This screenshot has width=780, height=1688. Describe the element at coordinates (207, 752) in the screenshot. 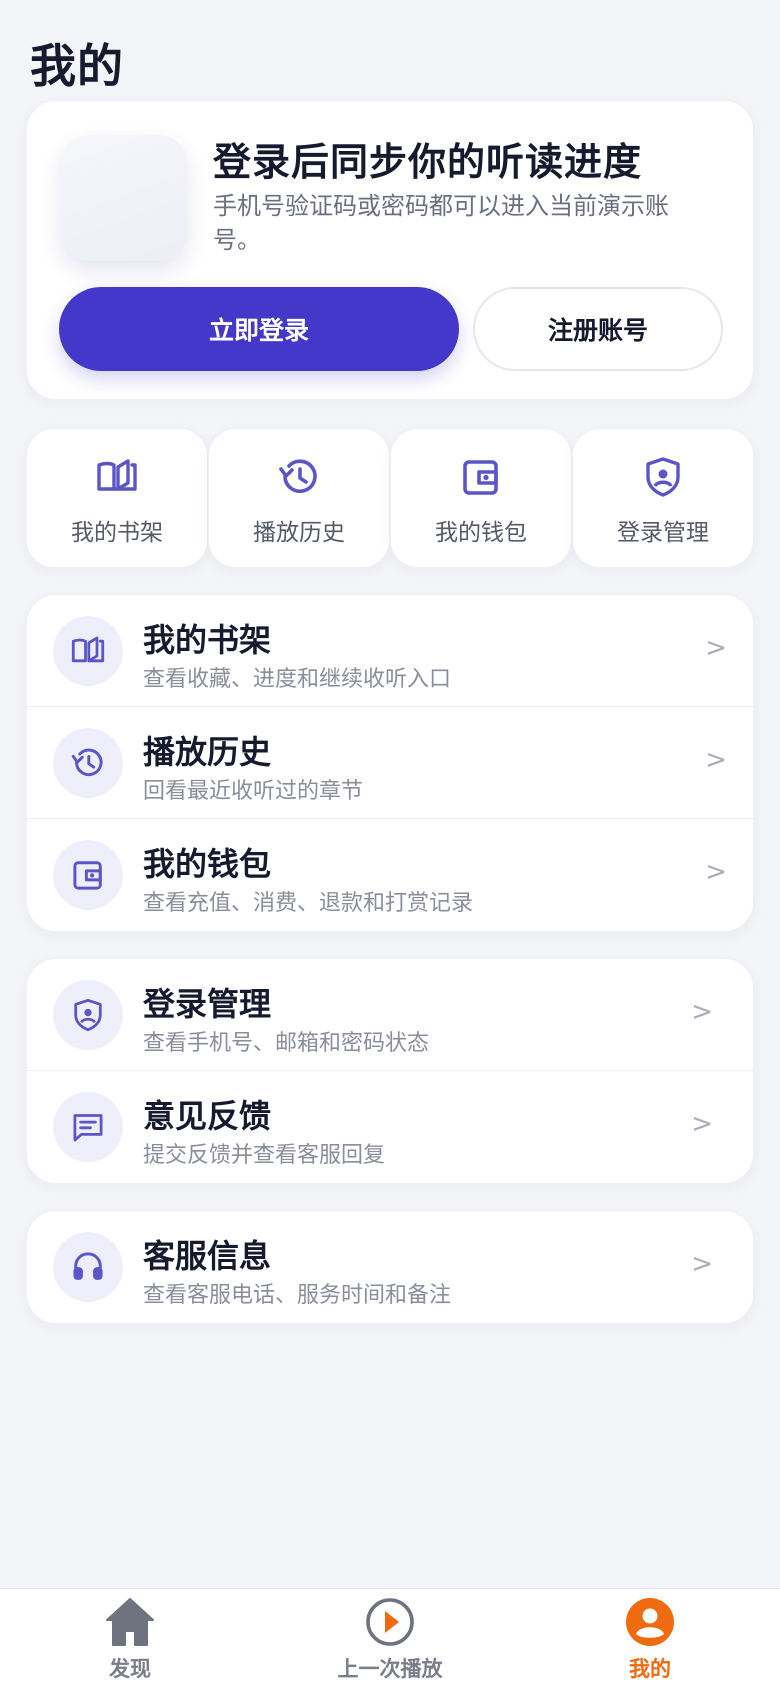

I see `row-title: 播放历史` at that location.